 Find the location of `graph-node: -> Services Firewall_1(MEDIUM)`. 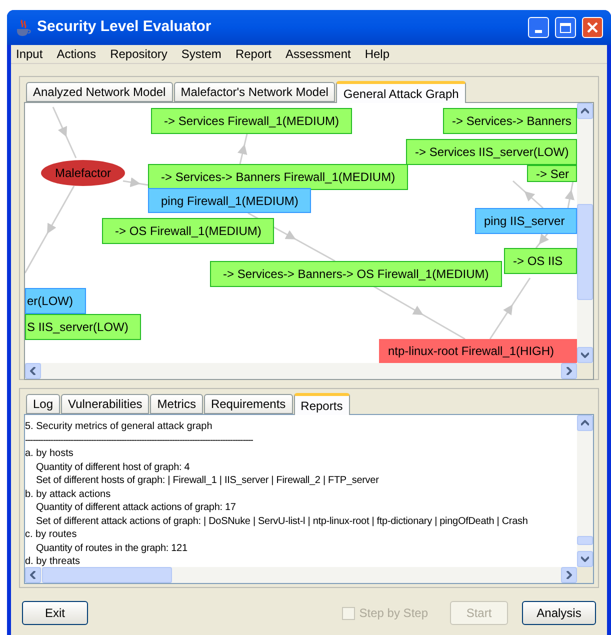

graph-node: -> Services Firewall_1(MEDIUM) is located at coordinates (251, 121).